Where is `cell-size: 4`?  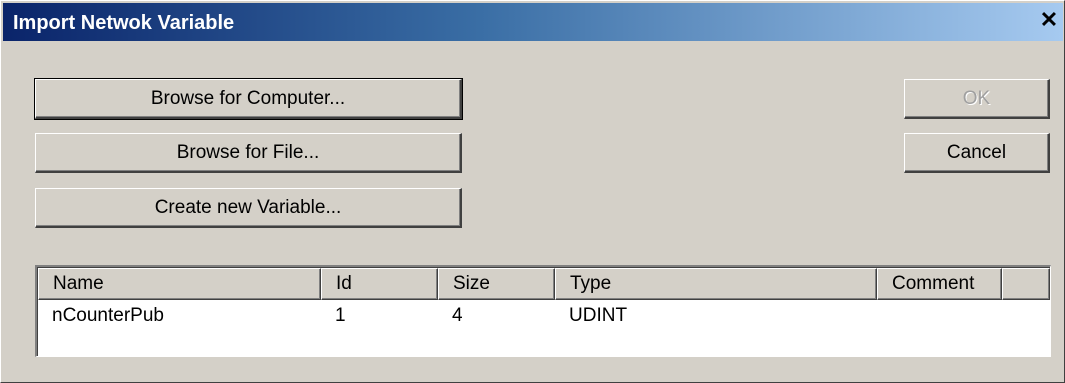
cell-size: 4 is located at coordinates (457, 315).